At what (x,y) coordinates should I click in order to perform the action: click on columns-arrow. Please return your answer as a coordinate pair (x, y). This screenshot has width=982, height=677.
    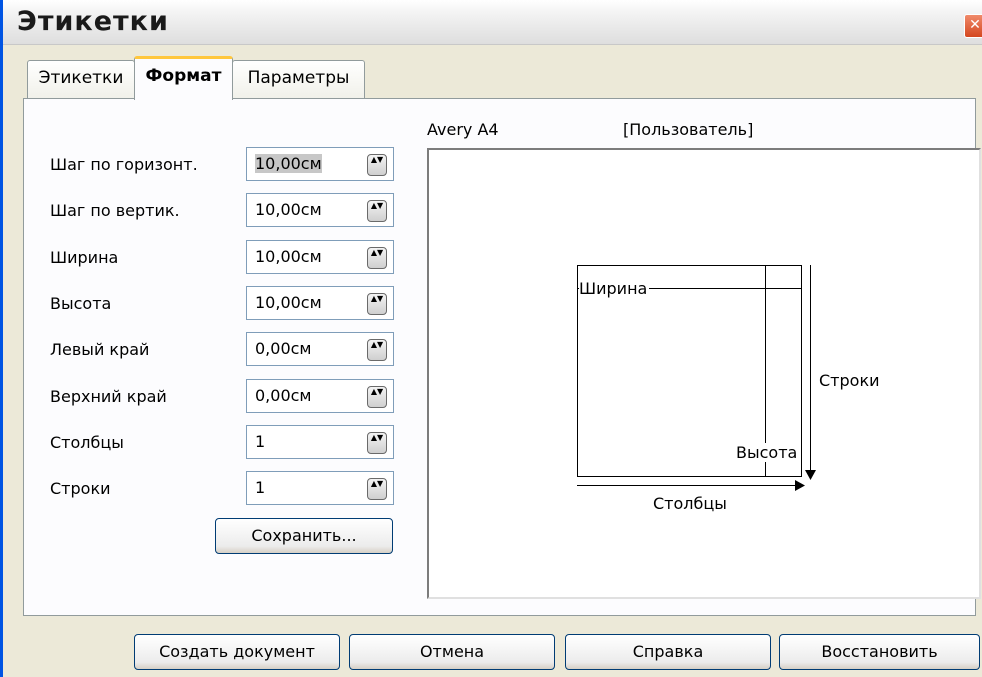
    Looking at the image, I should click on (688, 485).